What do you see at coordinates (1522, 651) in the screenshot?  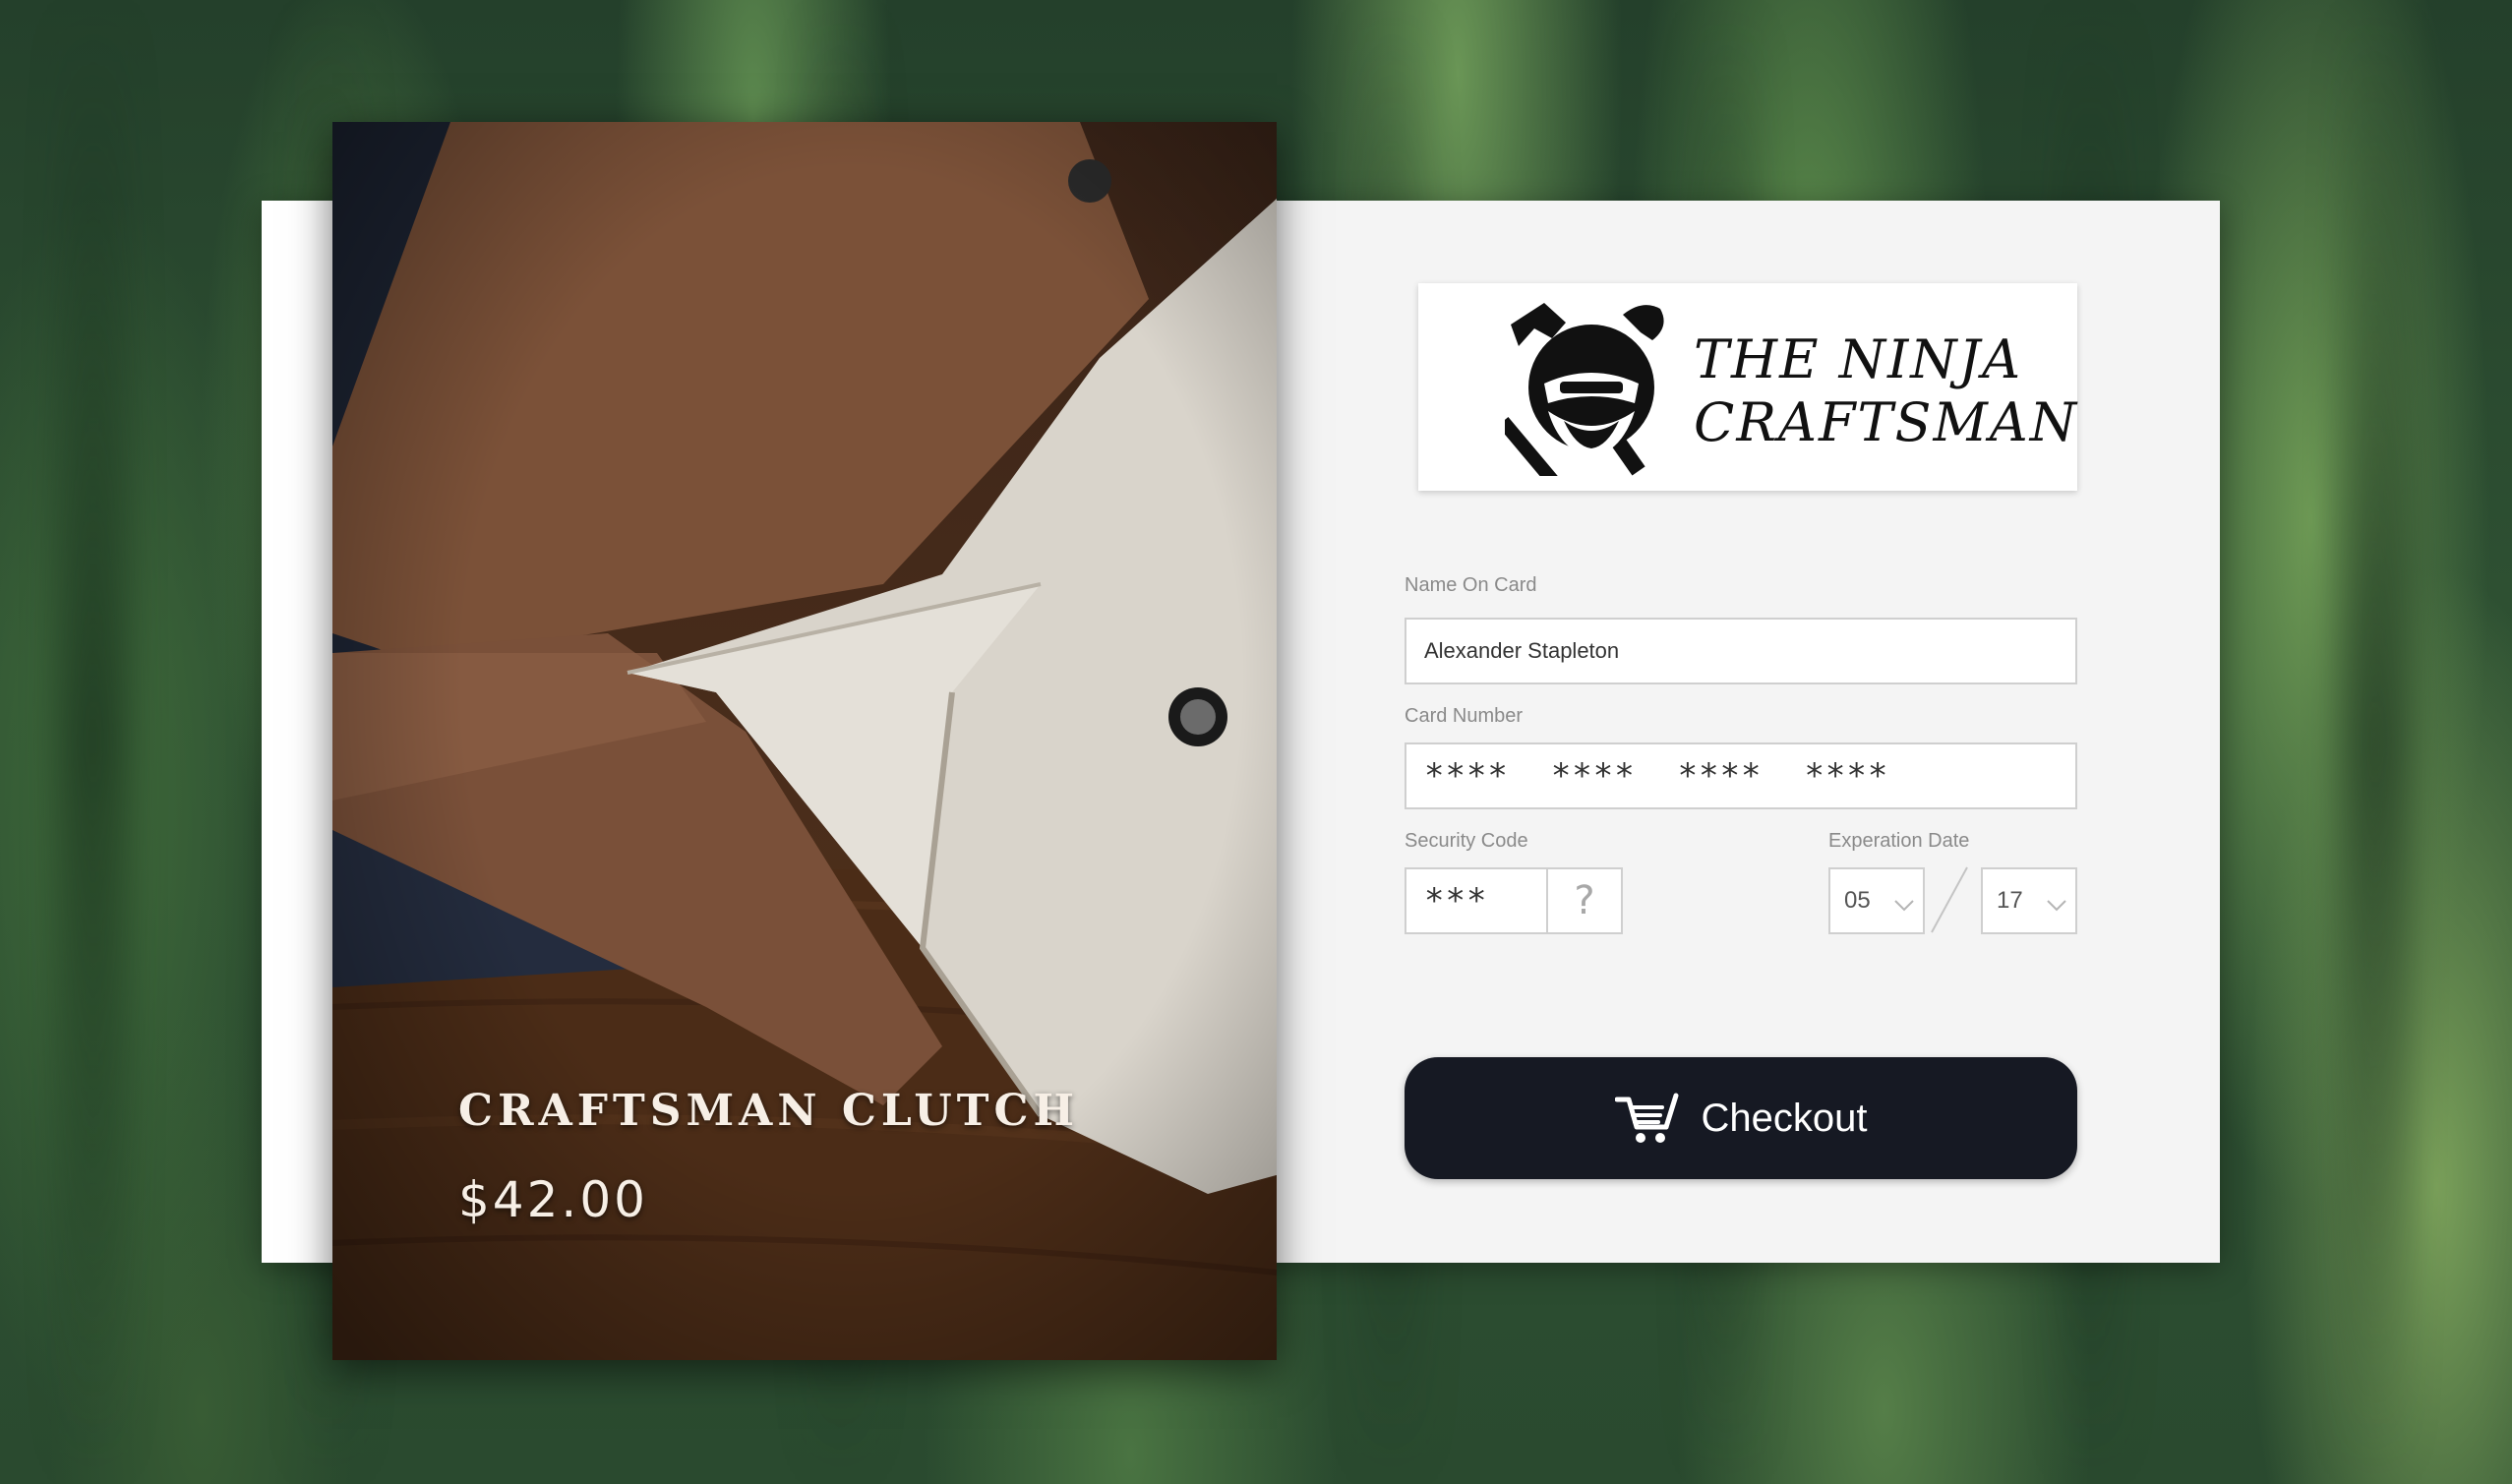 I see `name-on-card-value: Alexander Stapleton` at bounding box center [1522, 651].